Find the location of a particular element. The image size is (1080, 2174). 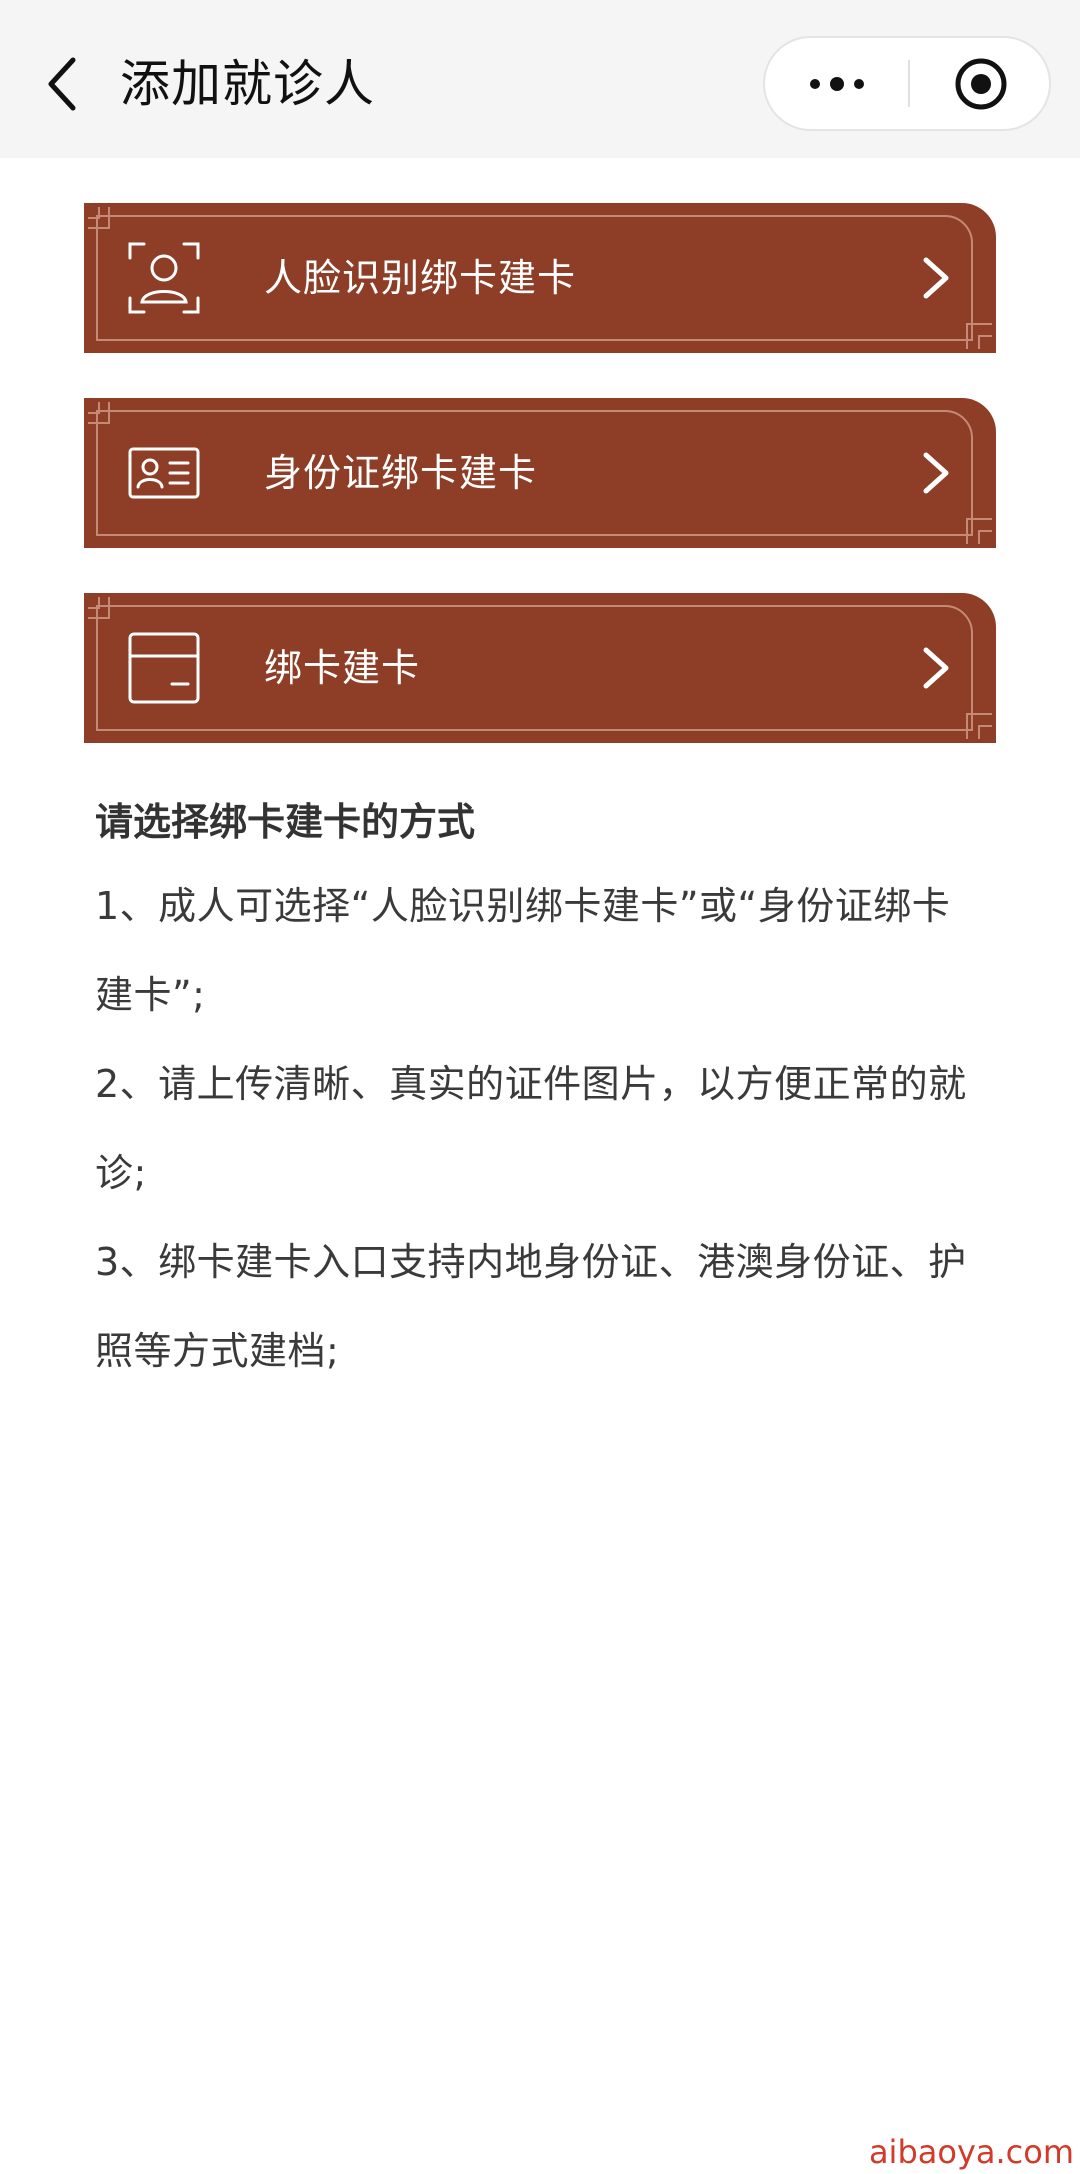

bind-card-button: 绑卡建卡 is located at coordinates (540, 668).